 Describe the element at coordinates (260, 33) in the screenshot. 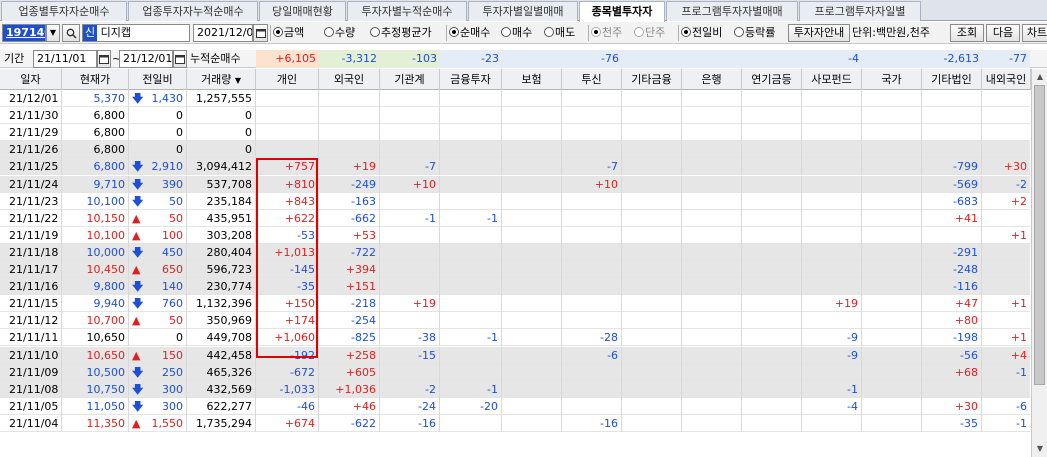

I see `calendar-button` at that location.